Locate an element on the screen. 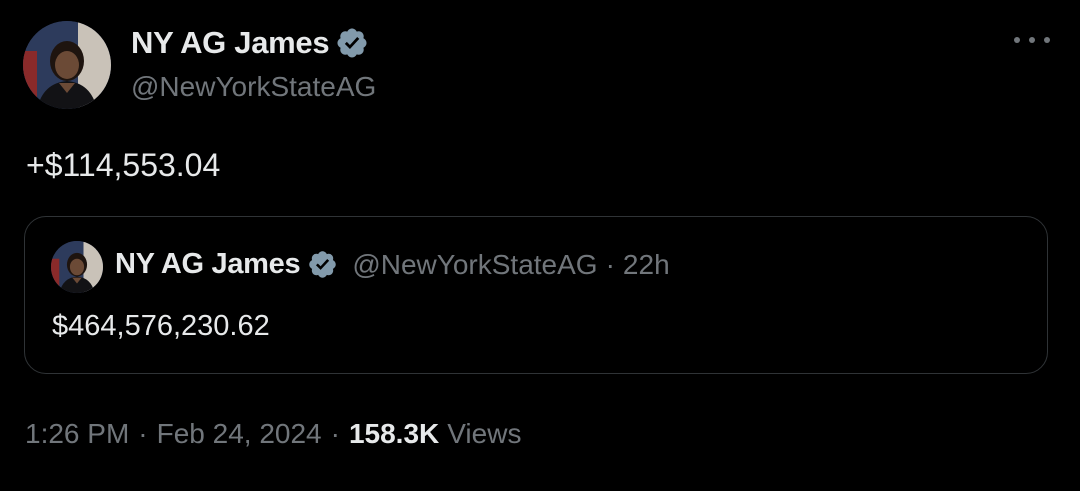 The width and height of the screenshot is (1080, 491). quoted-tweet-text: $464,576,230.62 is located at coordinates (161, 326).